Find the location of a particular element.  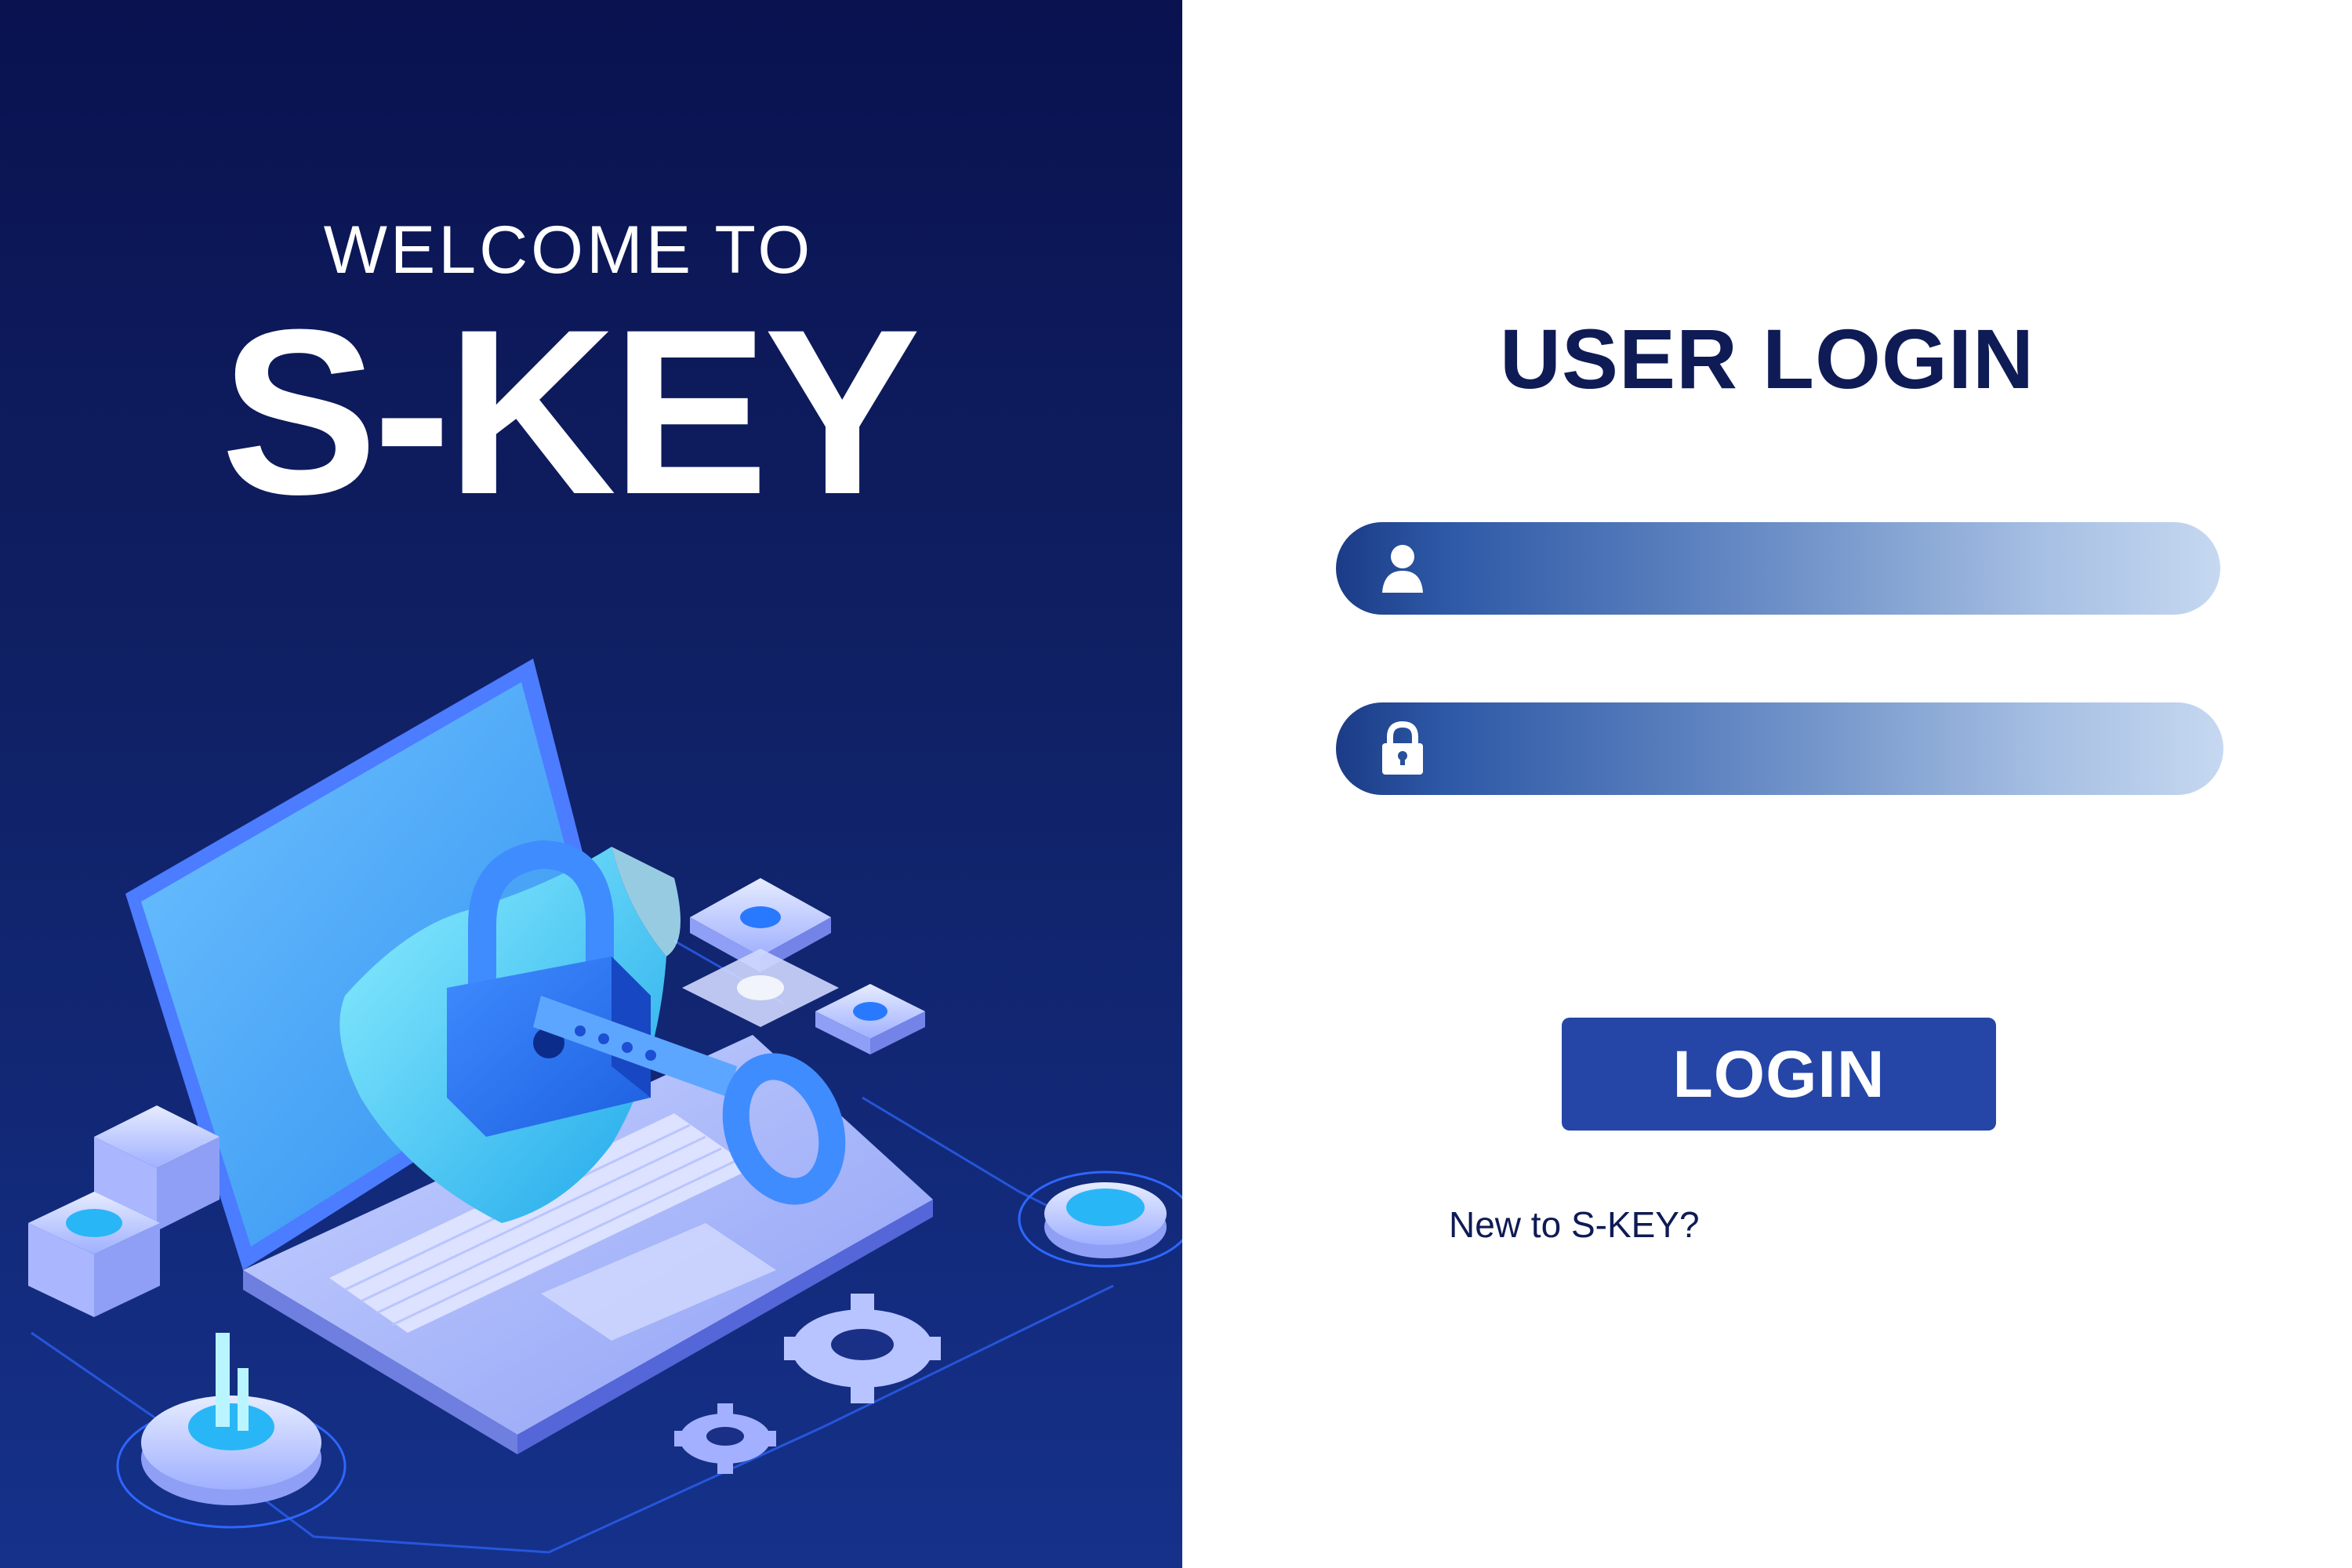

lock-icon is located at coordinates (1402, 748).